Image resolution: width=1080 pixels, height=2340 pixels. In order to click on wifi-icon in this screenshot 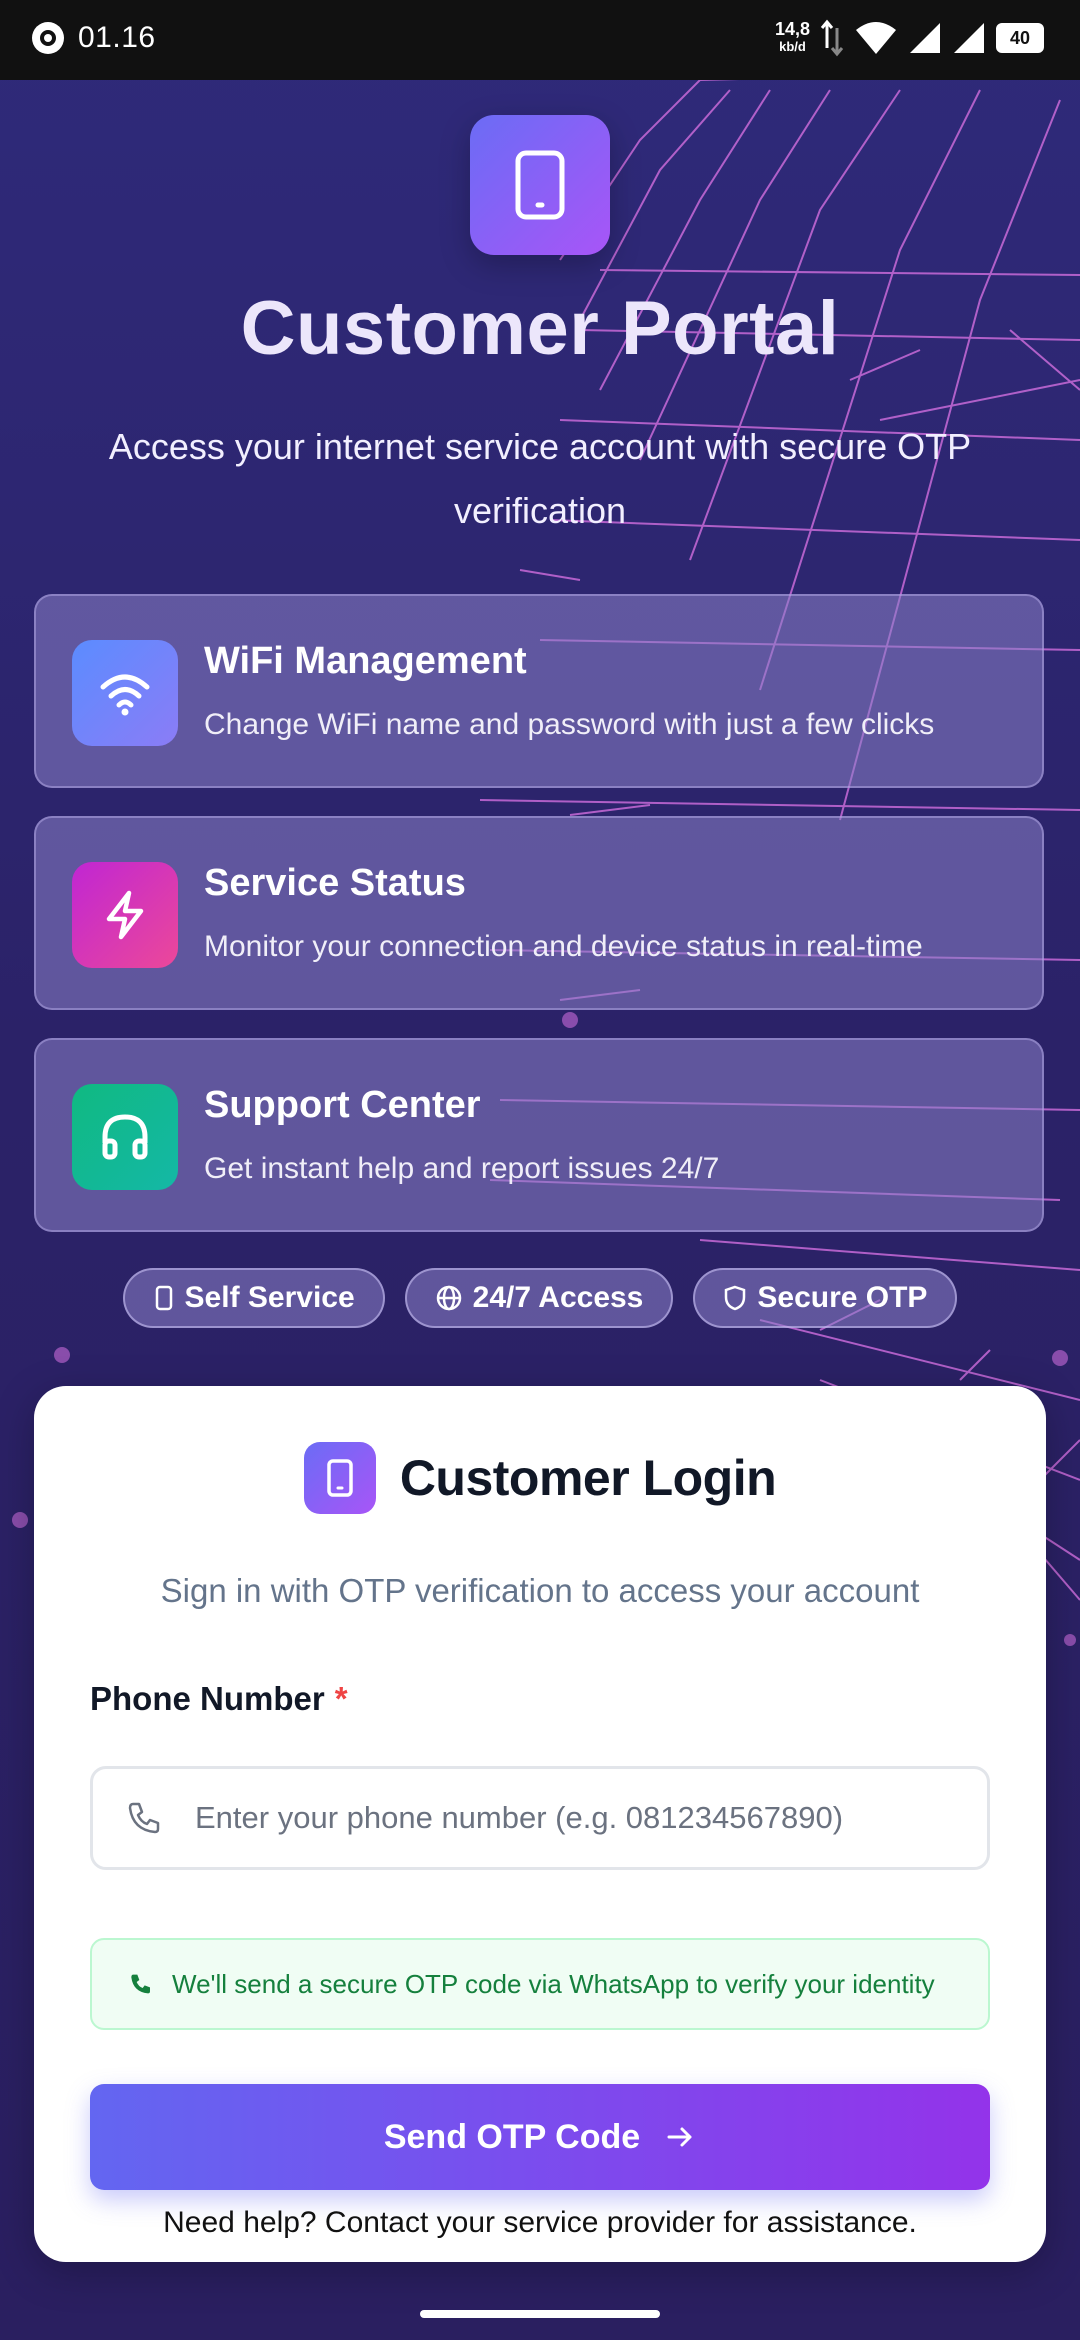, I will do `click(125, 693)`.